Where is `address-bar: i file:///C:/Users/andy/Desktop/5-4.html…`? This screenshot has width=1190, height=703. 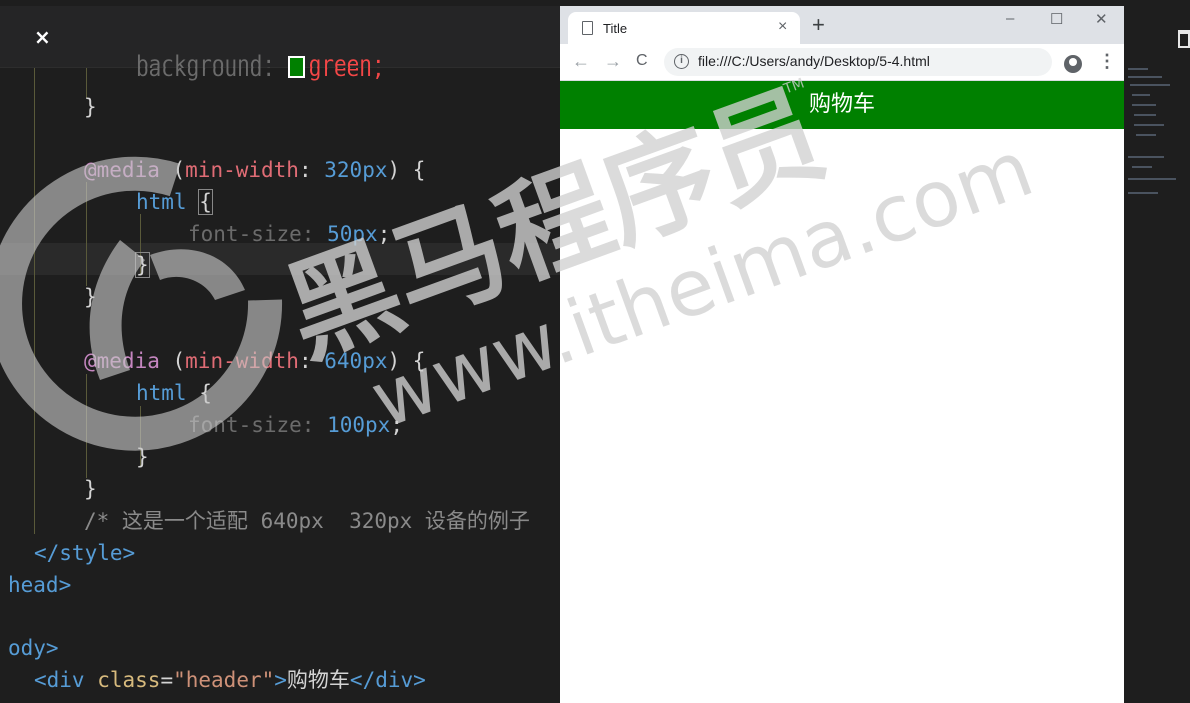 address-bar: i file:///C:/Users/andy/Desktop/5-4.html… is located at coordinates (903, 62).